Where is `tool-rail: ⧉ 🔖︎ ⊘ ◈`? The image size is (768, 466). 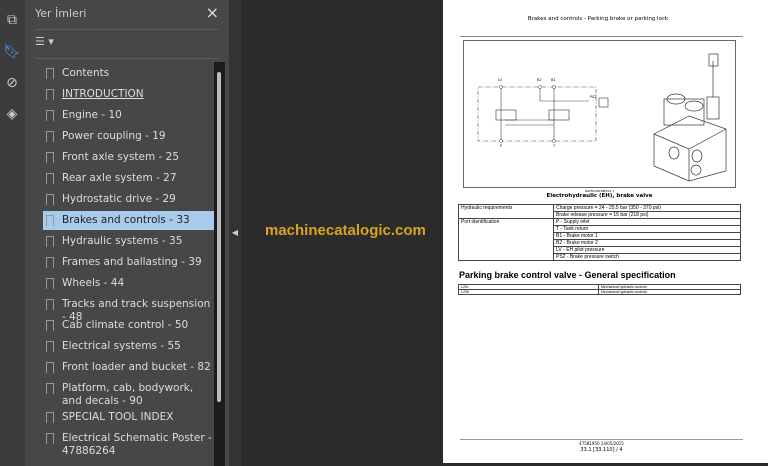
tool-rail: ⧉ 🔖︎ ⊘ ◈ is located at coordinates (12, 233).